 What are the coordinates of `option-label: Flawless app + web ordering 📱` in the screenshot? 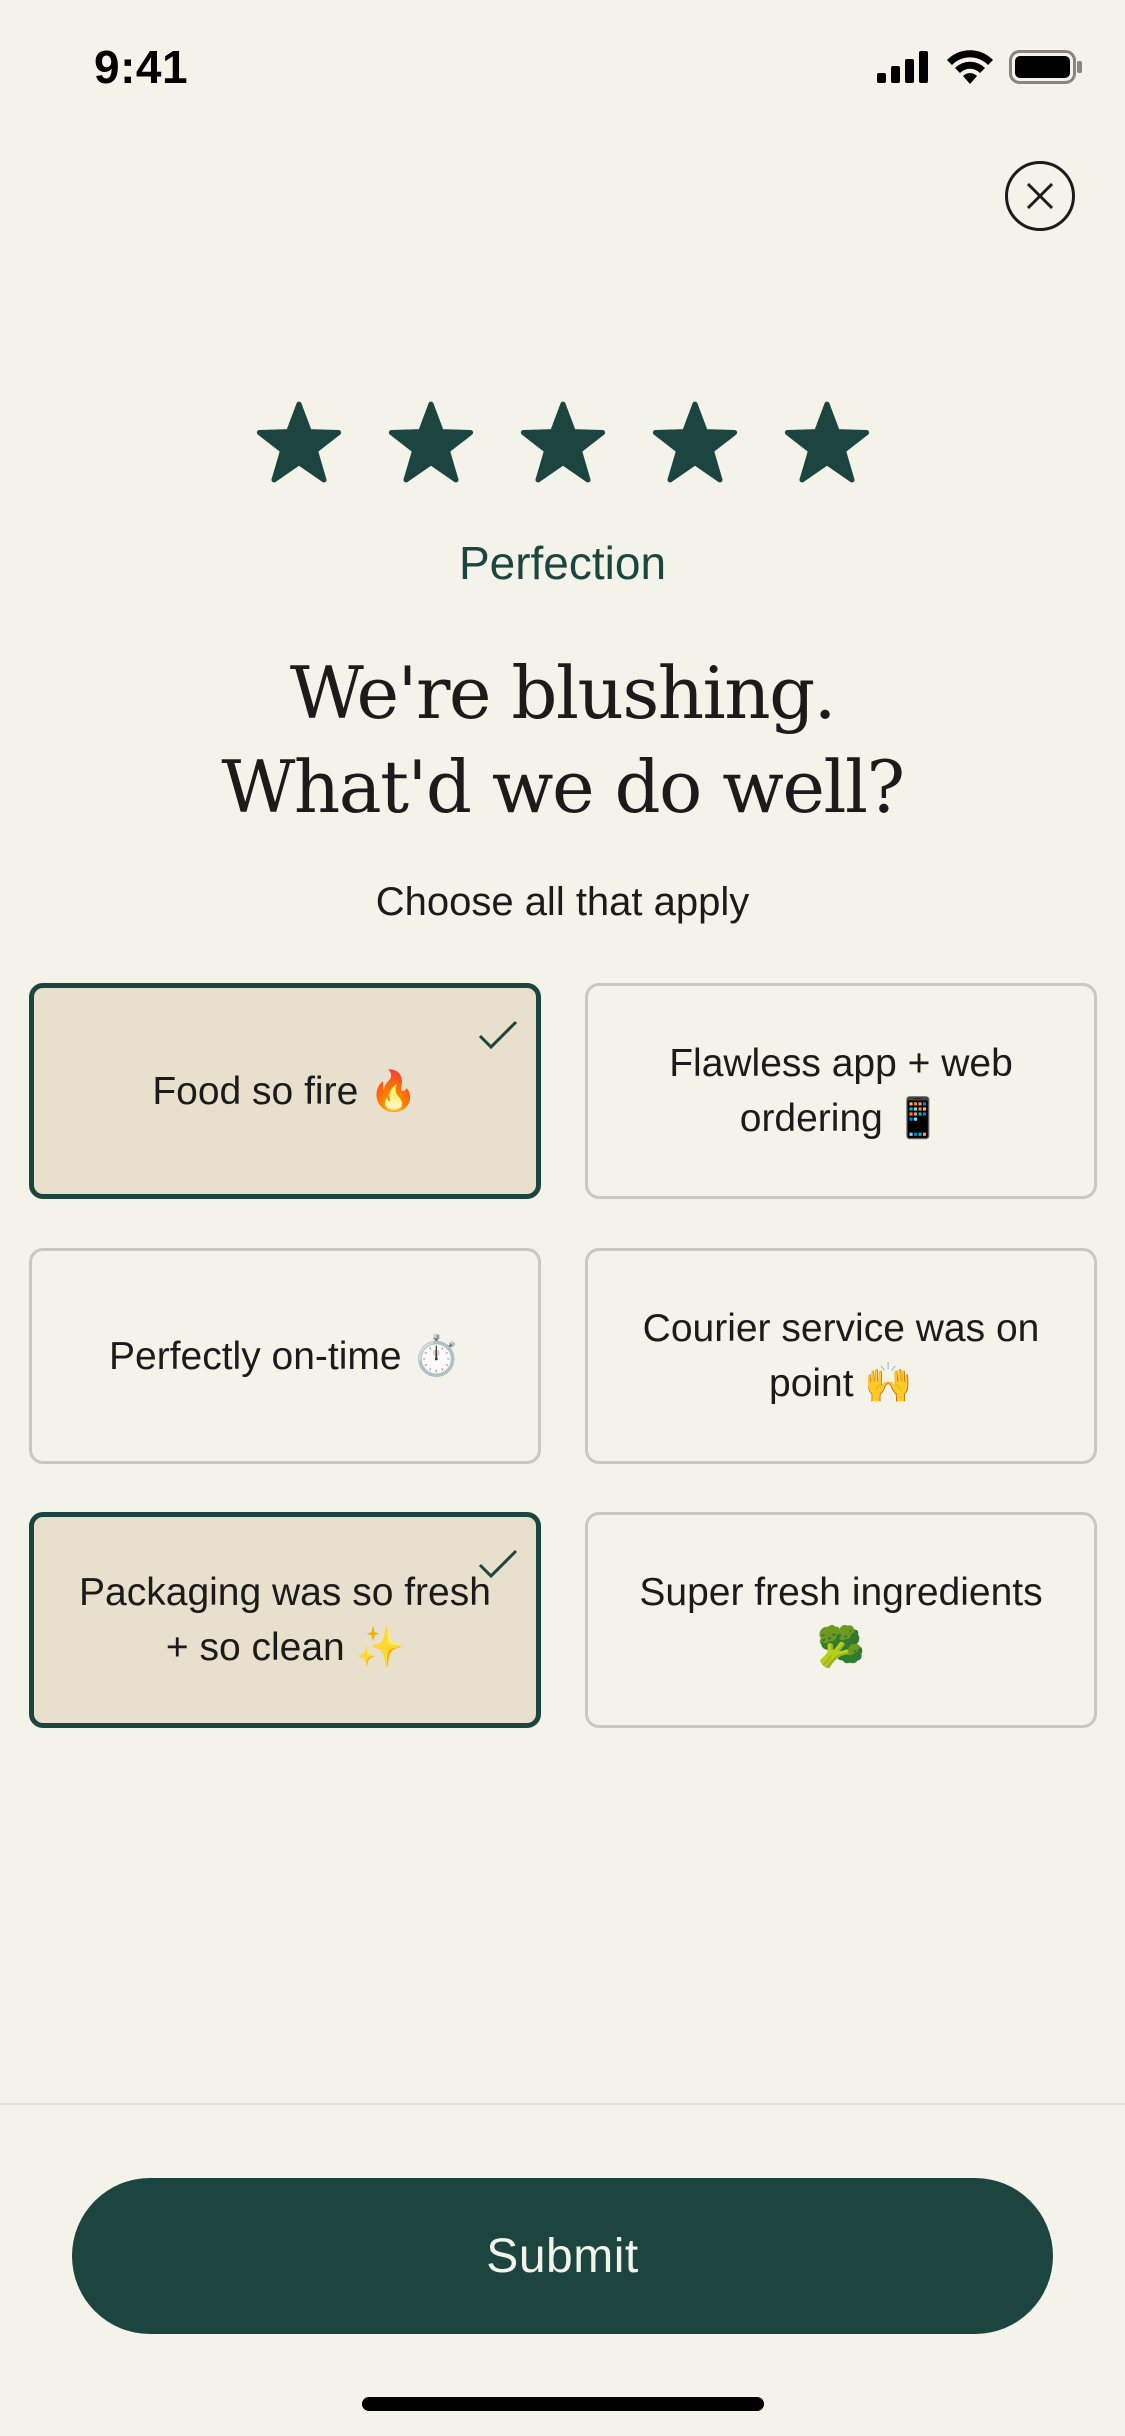 It's located at (841, 1091).